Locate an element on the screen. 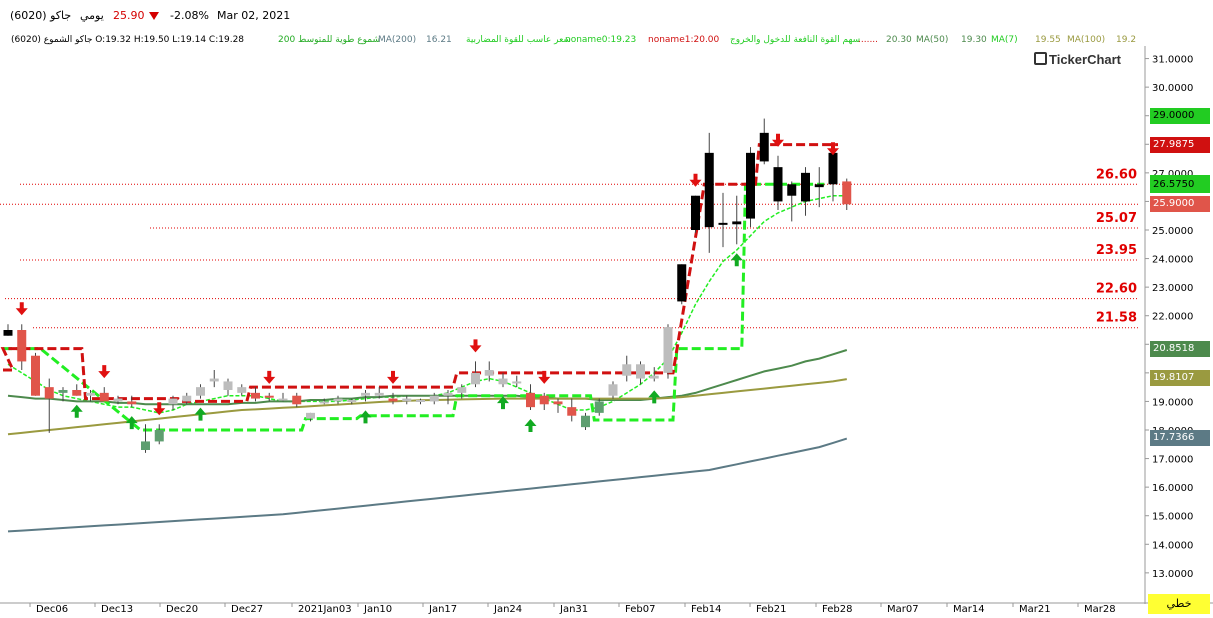  y-tick-label: 19.0000 is located at coordinates (1172, 402).